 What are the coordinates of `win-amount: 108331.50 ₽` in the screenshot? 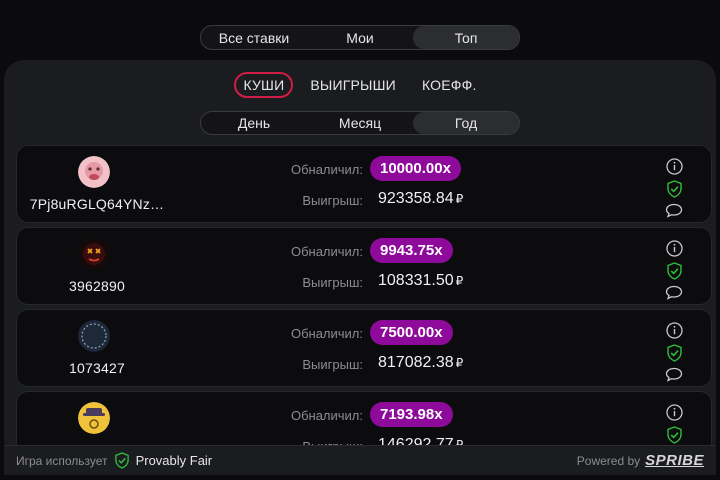 It's located at (420, 281).